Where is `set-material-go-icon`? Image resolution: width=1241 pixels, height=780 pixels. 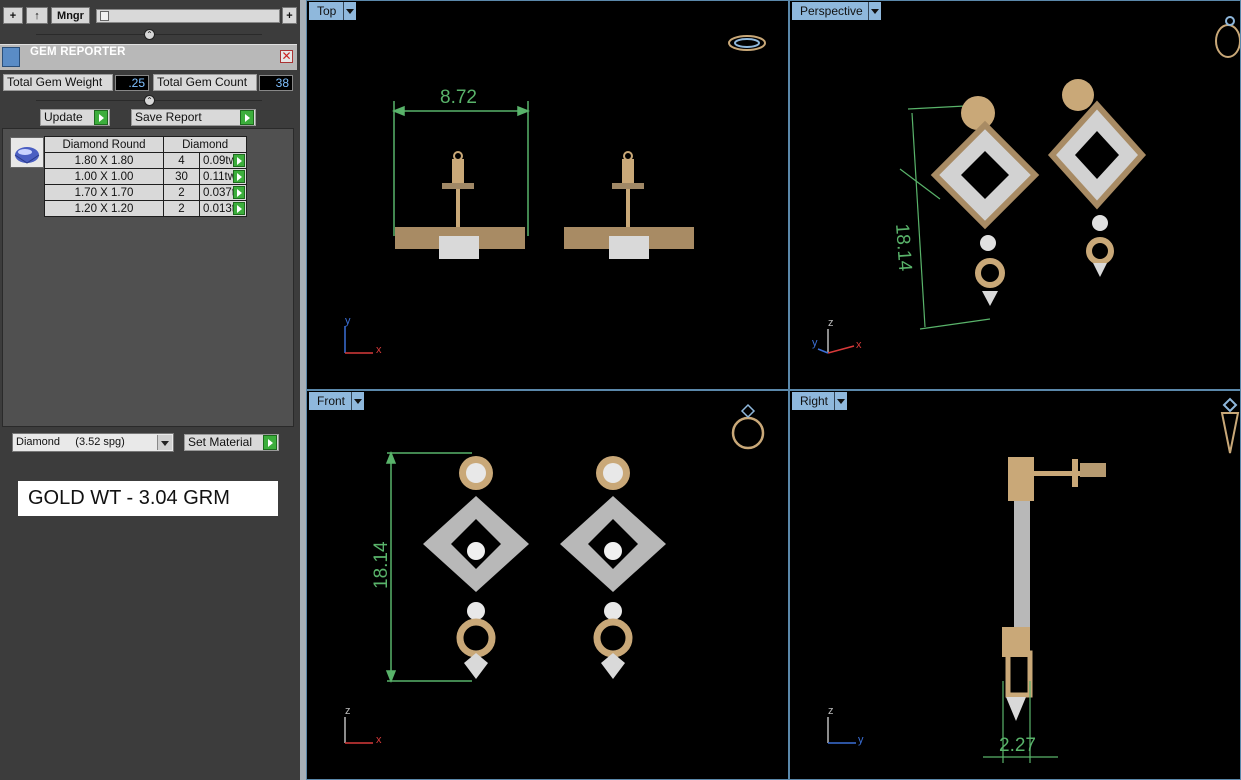
set-material-go-icon is located at coordinates (270, 442).